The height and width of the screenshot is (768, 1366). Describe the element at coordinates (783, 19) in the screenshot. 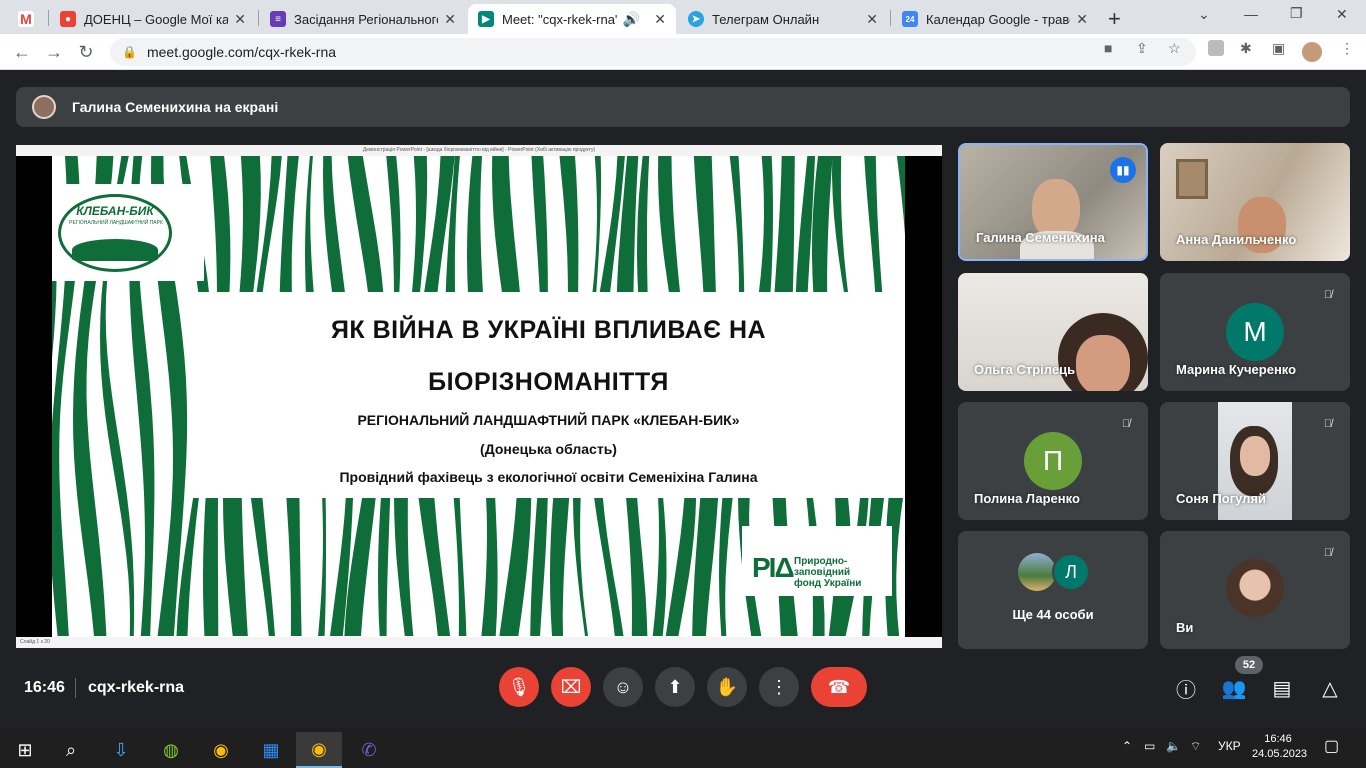

I see `tab-telegram: ➤ Телеграм Онлайн ✕` at that location.